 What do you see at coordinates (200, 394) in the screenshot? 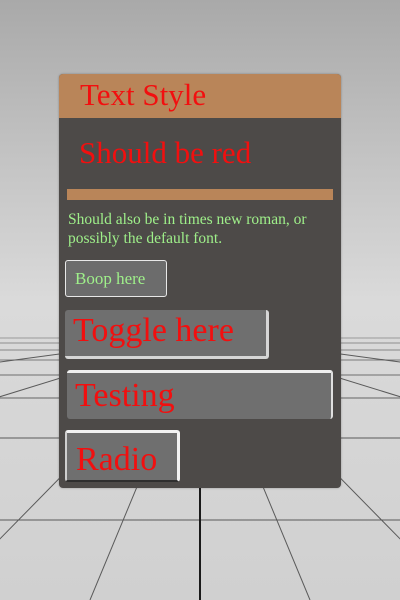
I see `text-input-field: Testing` at bounding box center [200, 394].